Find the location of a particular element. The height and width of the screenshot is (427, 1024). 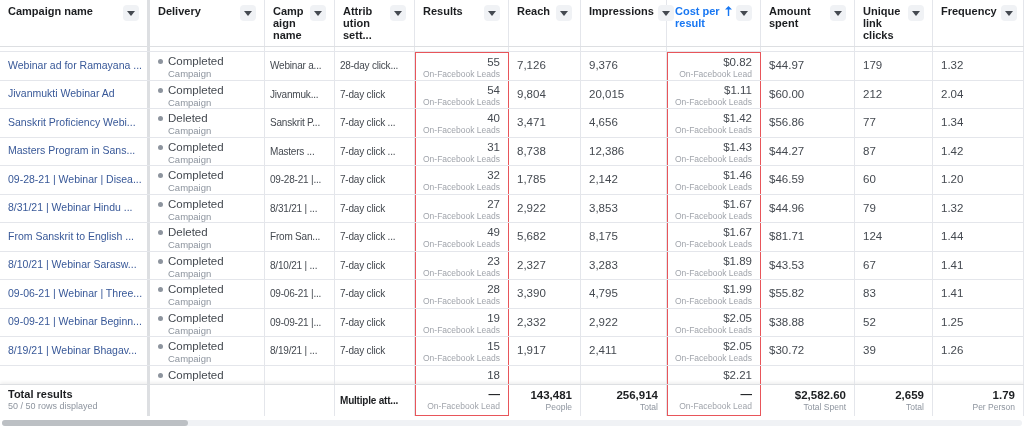

column-header: Frequency is located at coordinates (969, 11).